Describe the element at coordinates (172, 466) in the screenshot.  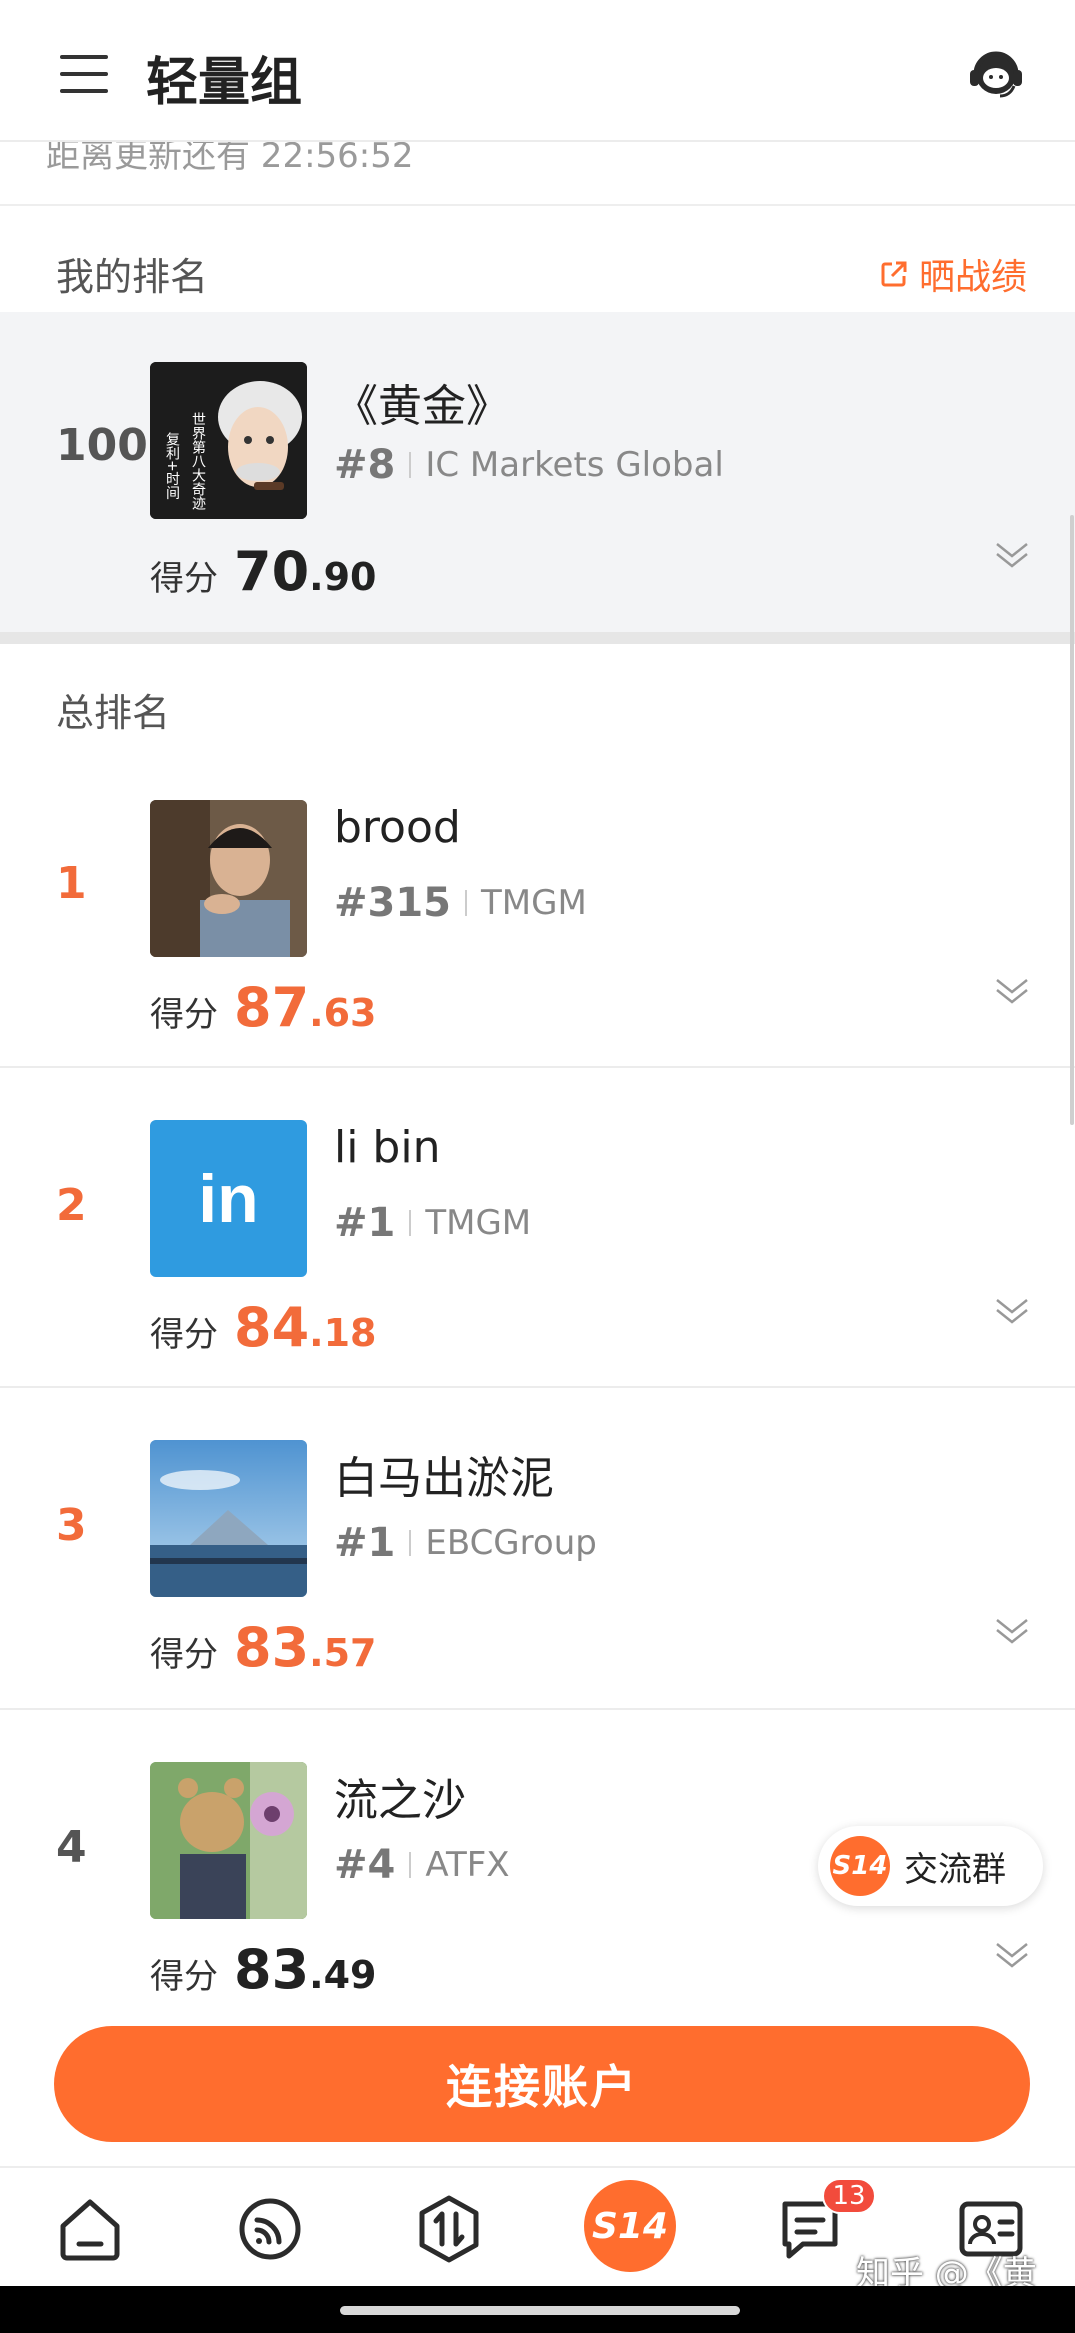
I see `svg-text: 复利+时间` at that location.